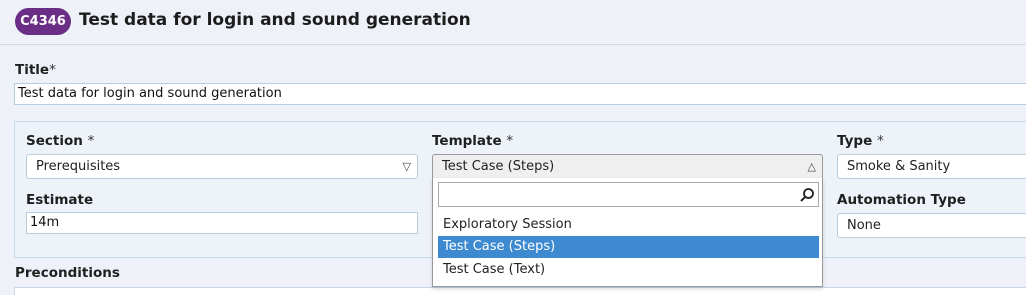  Describe the element at coordinates (406, 166) in the screenshot. I see `chevron-down-icon: ▽` at that location.